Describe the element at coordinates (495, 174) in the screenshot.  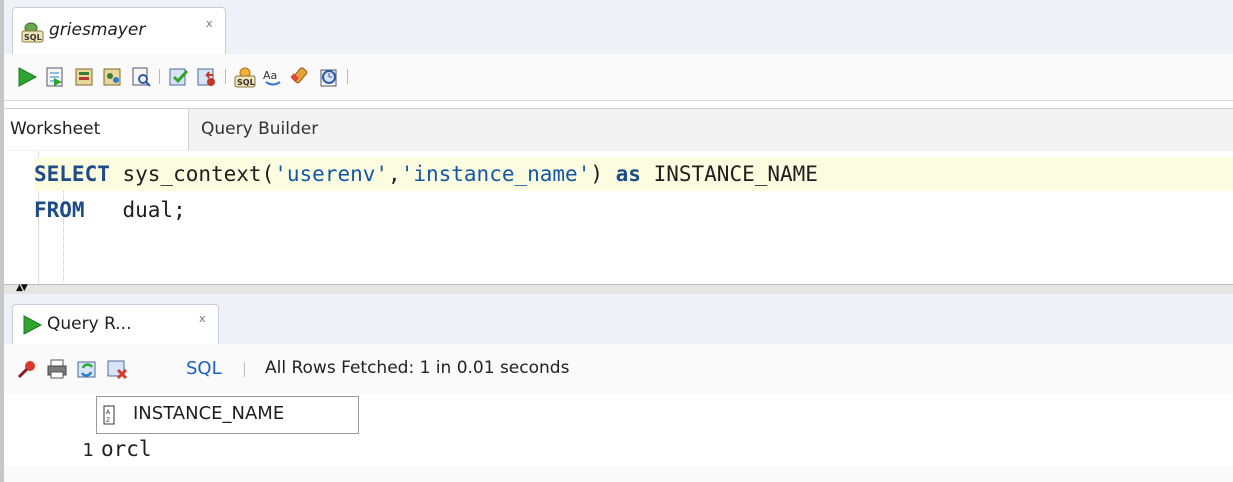
I see `string-literal: 'instance_name'` at that location.